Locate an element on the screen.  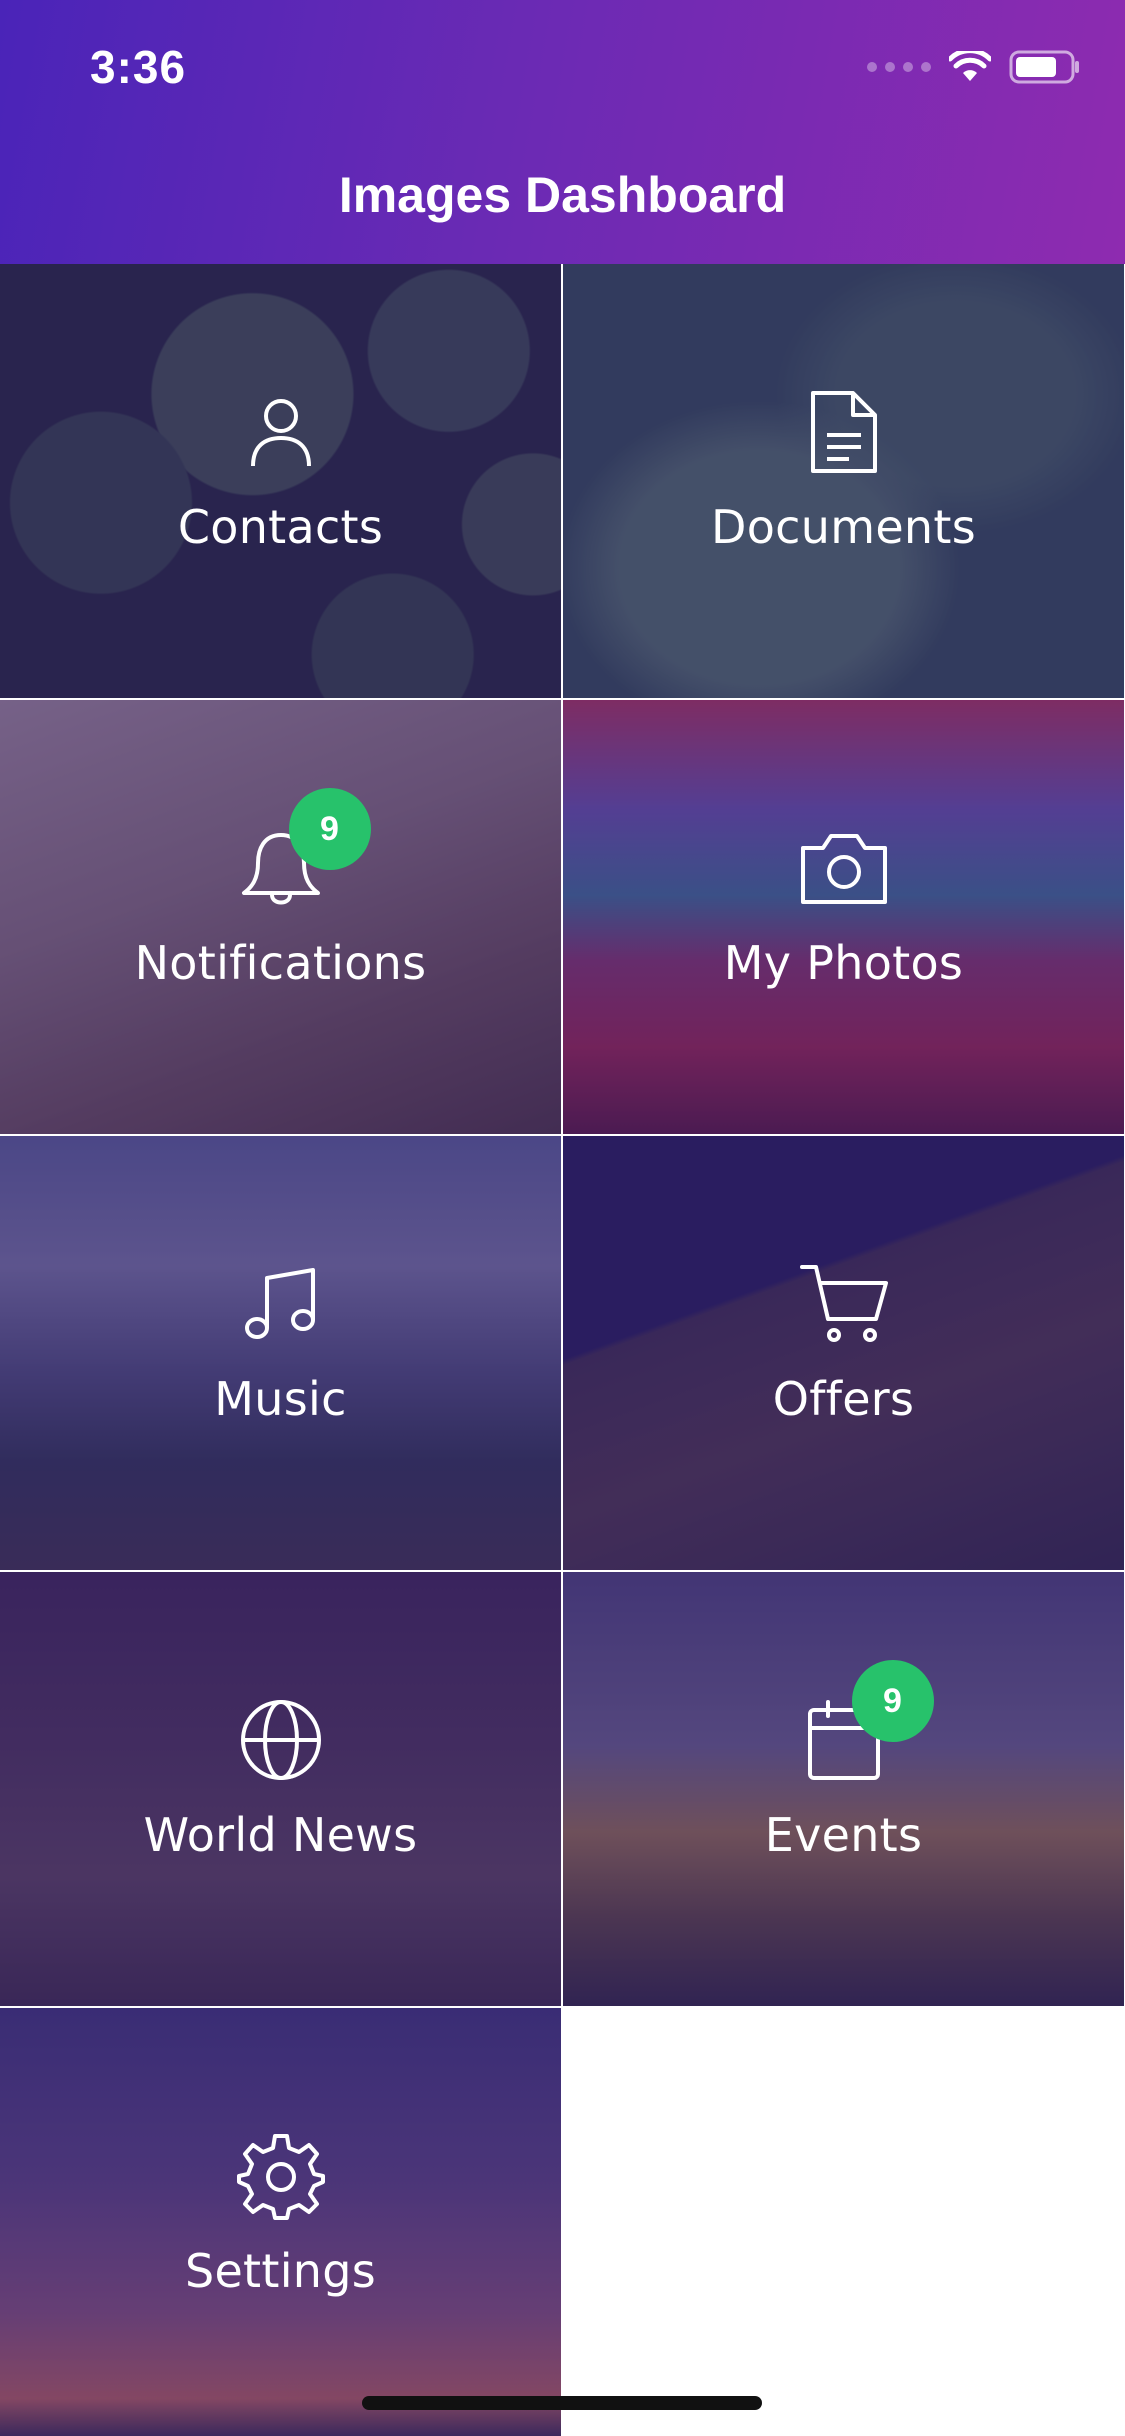
tile-label: Notifications is located at coordinates (280, 963).